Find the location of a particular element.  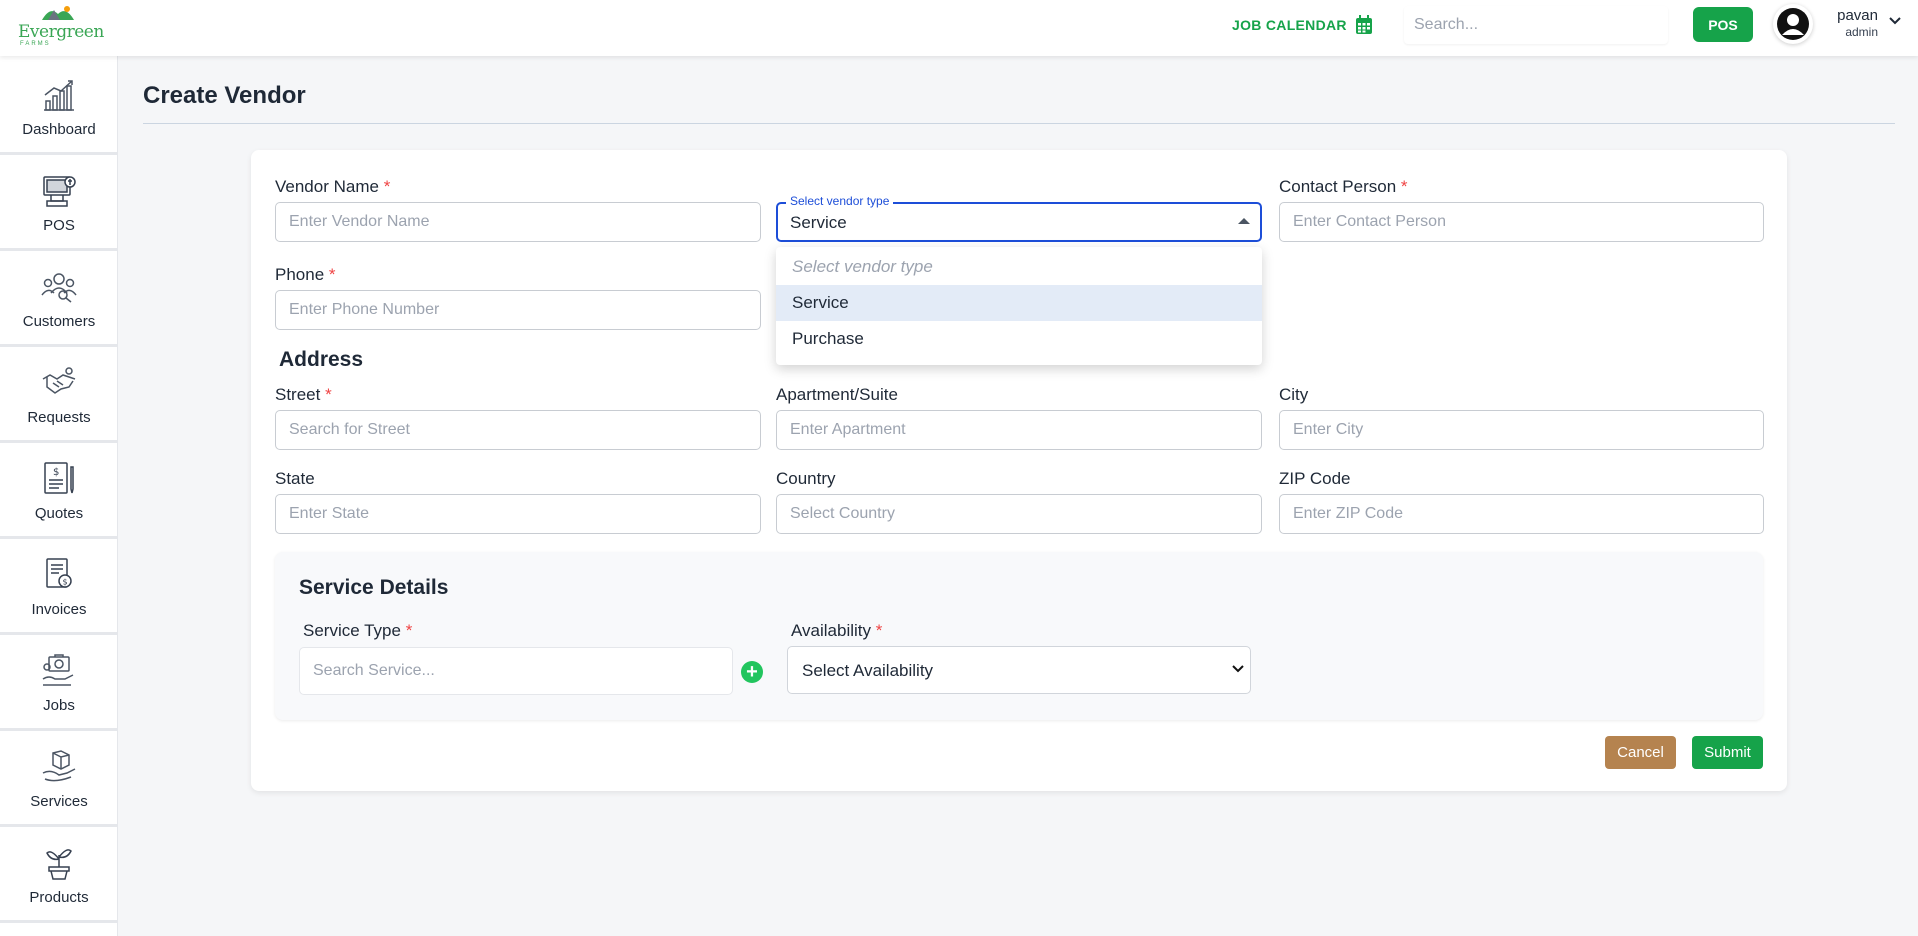

sidebar-item-label: Jobs is located at coordinates (59, 705).